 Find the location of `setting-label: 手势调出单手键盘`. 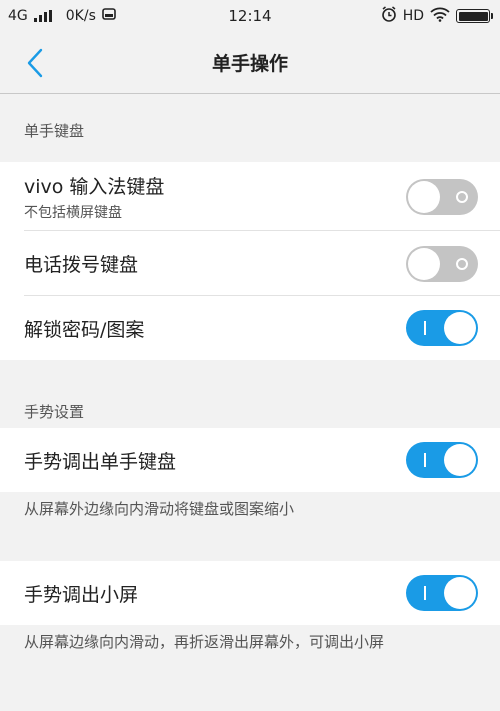

setting-label: 手势调出单手键盘 is located at coordinates (100, 461).